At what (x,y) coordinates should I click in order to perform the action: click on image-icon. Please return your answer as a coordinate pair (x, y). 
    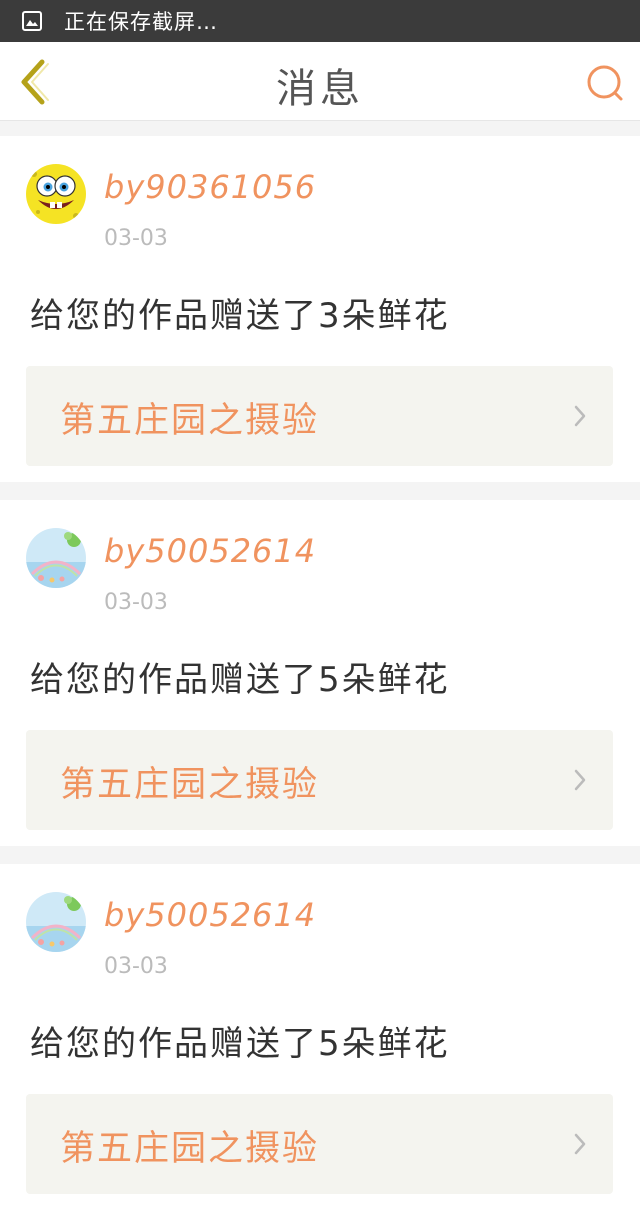
    Looking at the image, I should click on (32, 21).